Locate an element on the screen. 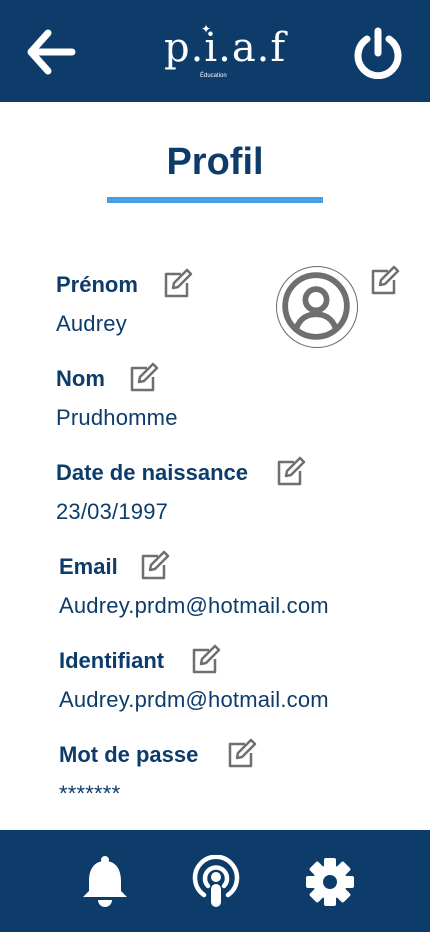 Image resolution: width=430 pixels, height=932 pixels. piaf-logo: p.i.a.f ✦ Éducation is located at coordinates (221, 51).